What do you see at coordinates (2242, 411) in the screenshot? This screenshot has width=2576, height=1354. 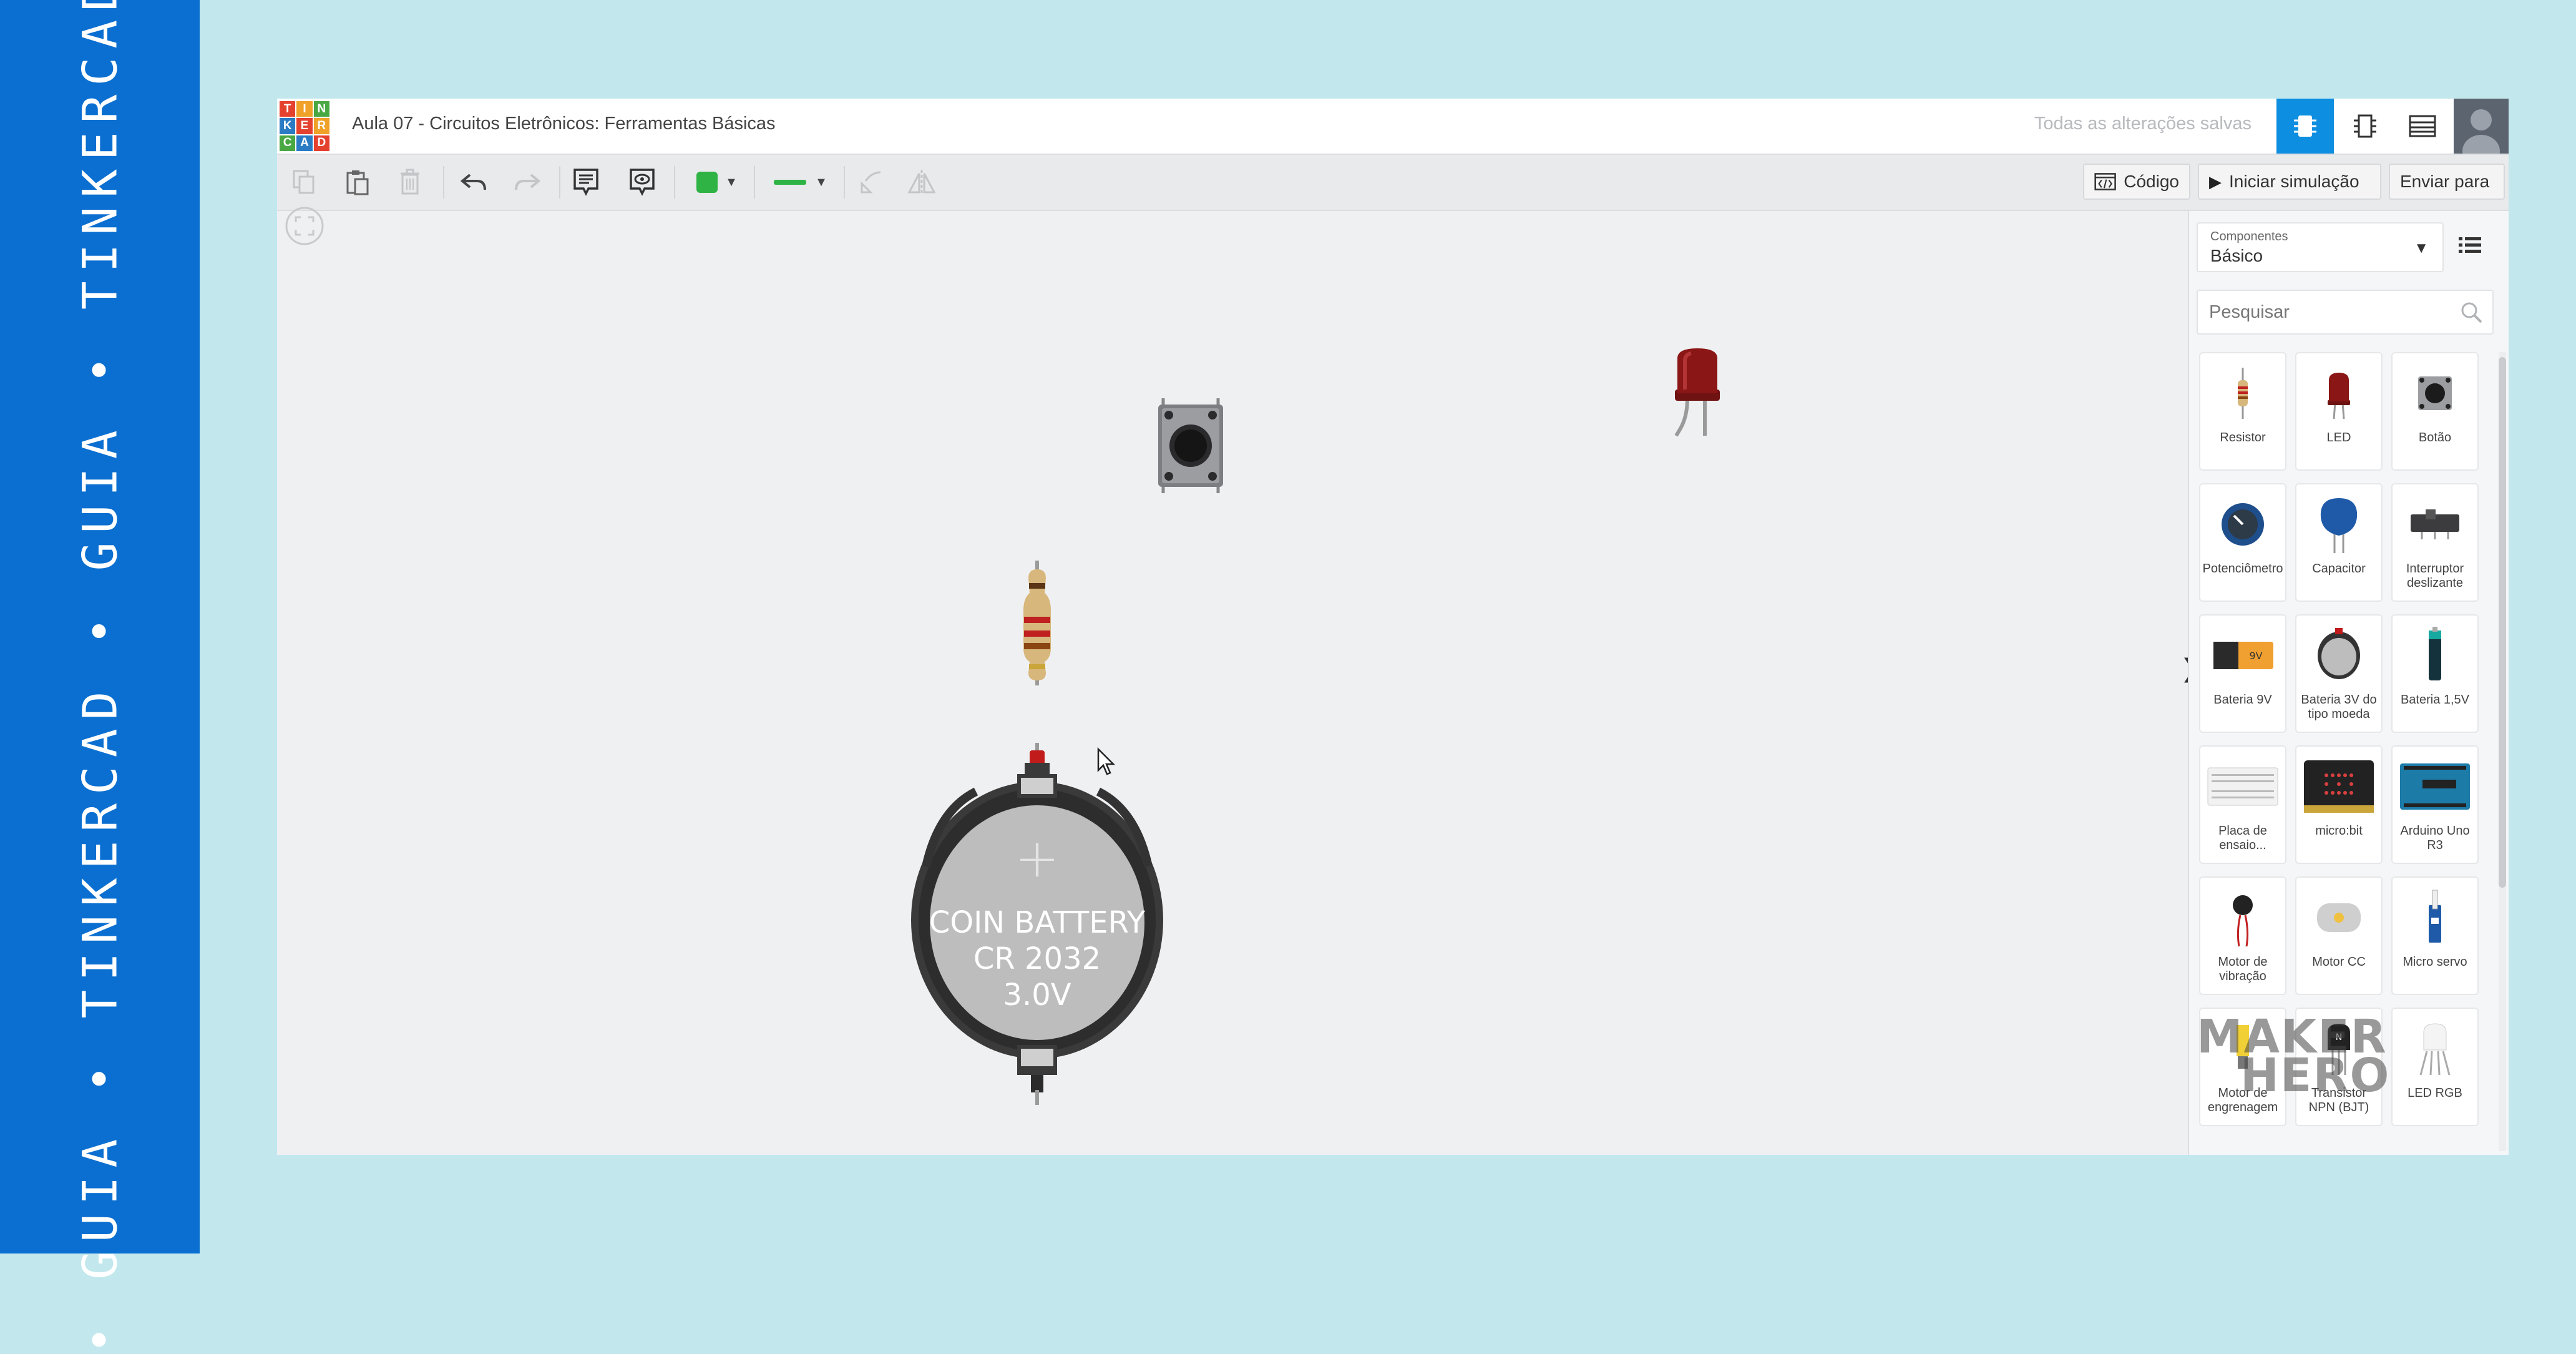 I see `component-tile: Resistor` at bounding box center [2242, 411].